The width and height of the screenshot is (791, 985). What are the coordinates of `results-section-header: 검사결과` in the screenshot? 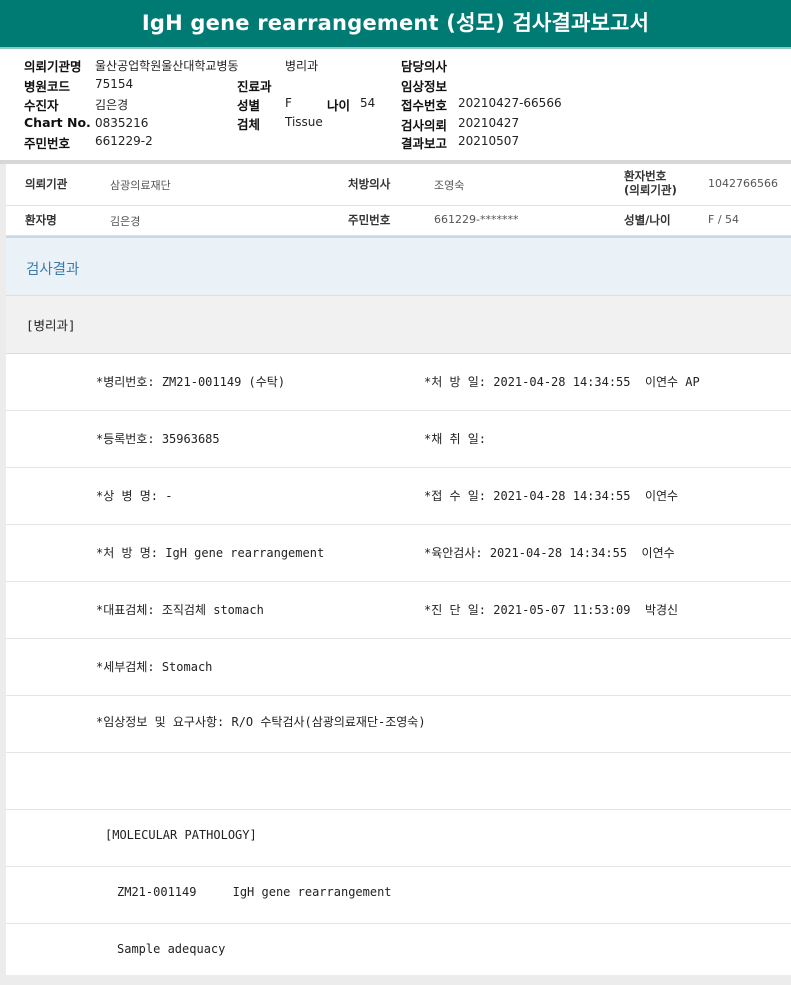 It's located at (398, 266).